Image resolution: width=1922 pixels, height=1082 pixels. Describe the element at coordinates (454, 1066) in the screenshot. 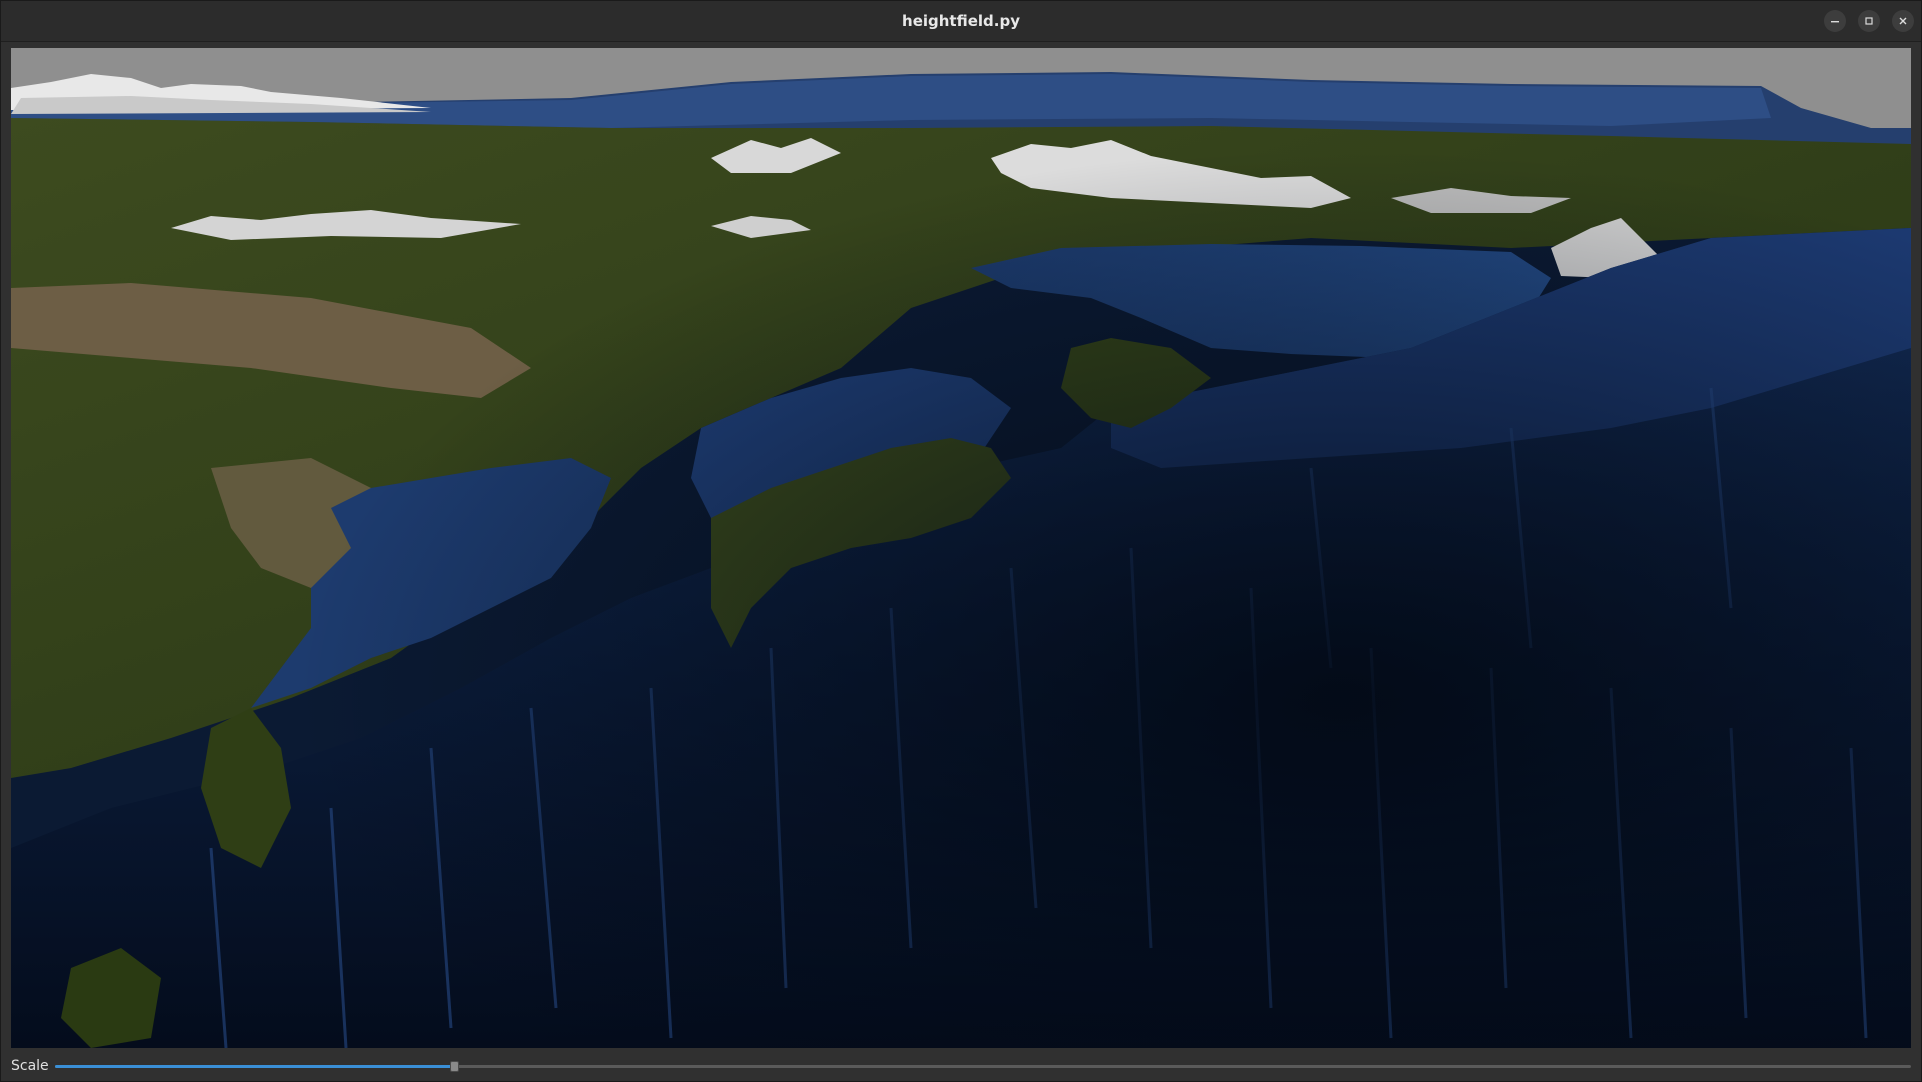

I see `slider-handle` at that location.